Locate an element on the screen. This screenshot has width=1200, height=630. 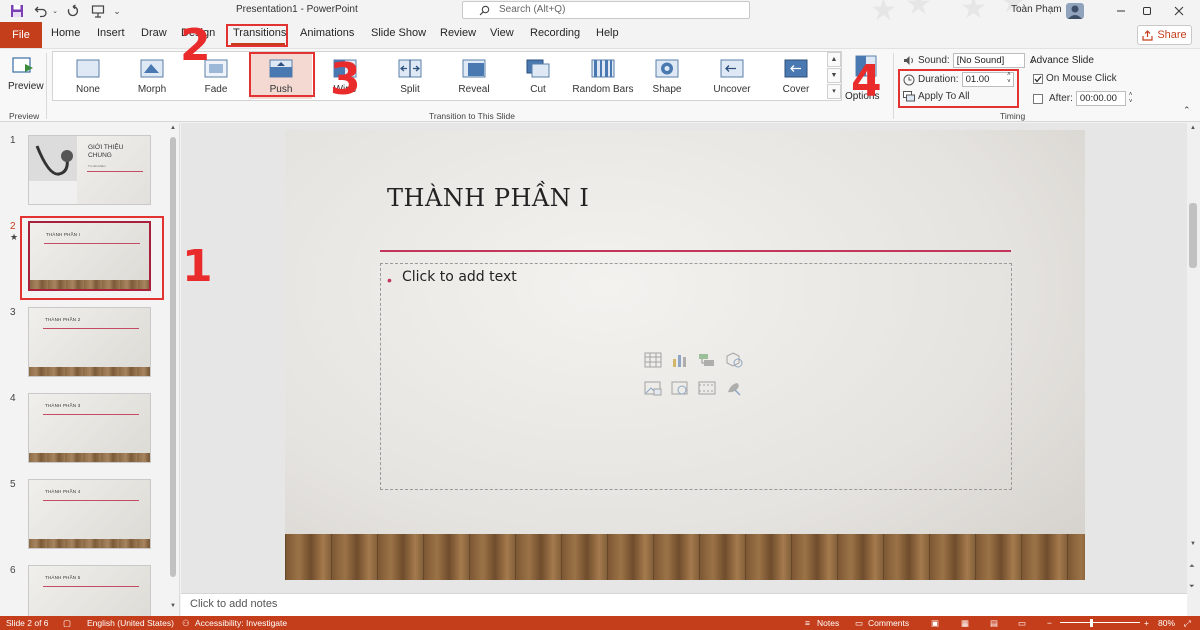
tab-view: View is located at coordinates (502, 33).